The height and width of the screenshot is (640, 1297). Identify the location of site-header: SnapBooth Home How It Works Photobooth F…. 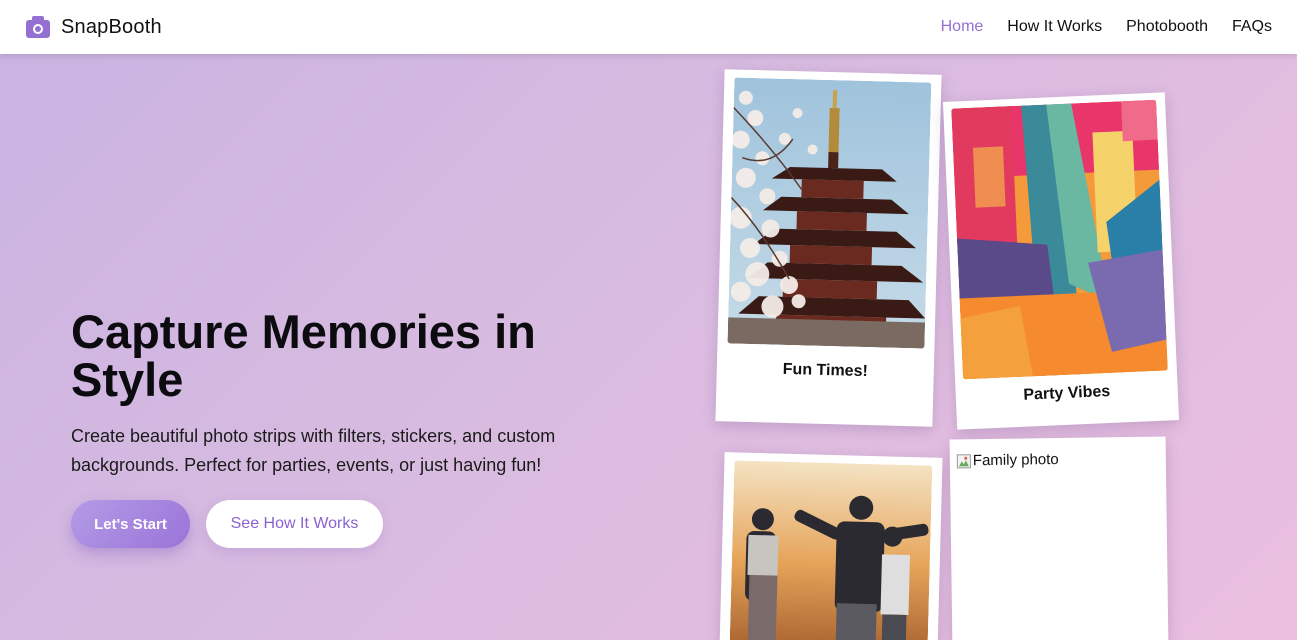
(648, 27).